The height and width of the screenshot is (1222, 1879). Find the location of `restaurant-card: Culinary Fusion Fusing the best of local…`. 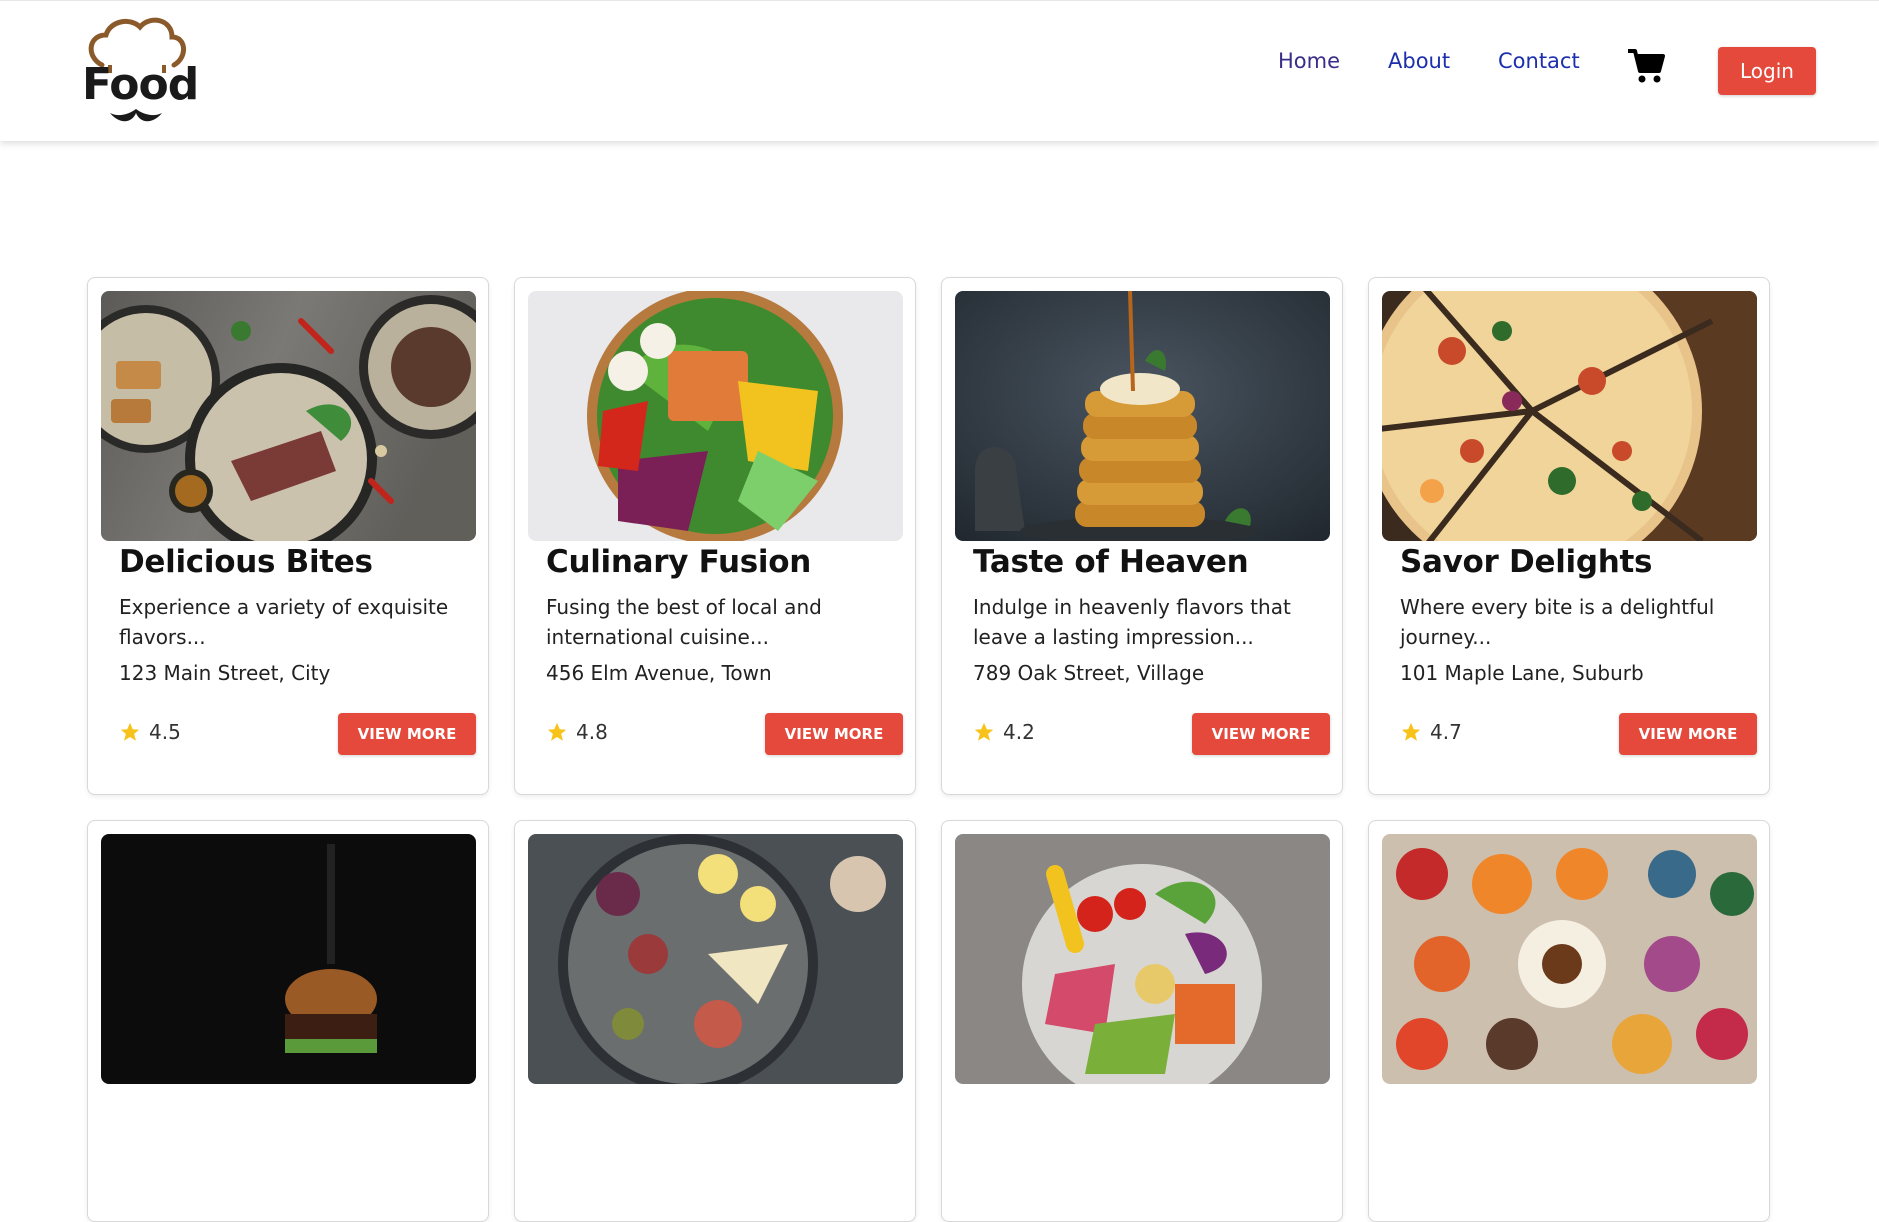

restaurant-card: Culinary Fusion Fusing the best of local… is located at coordinates (715, 536).